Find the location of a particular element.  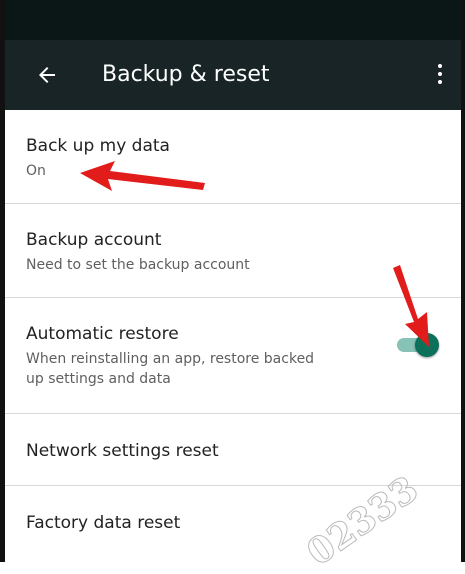

item-summary: Need to set the backup account is located at coordinates (138, 265).